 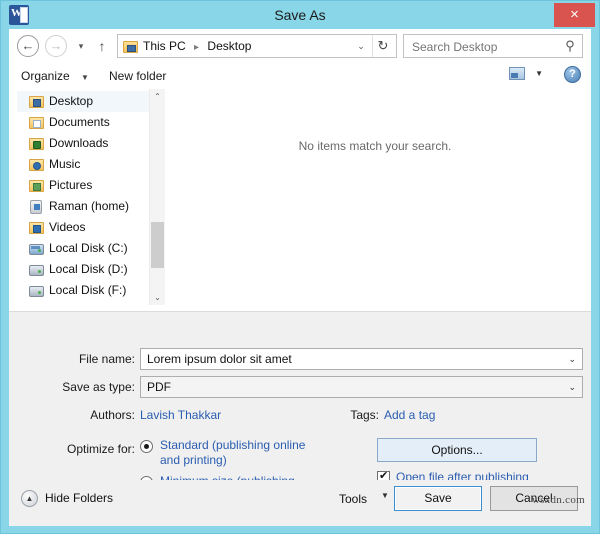 What do you see at coordinates (484, 47) in the screenshot?
I see `search-input` at bounding box center [484, 47].